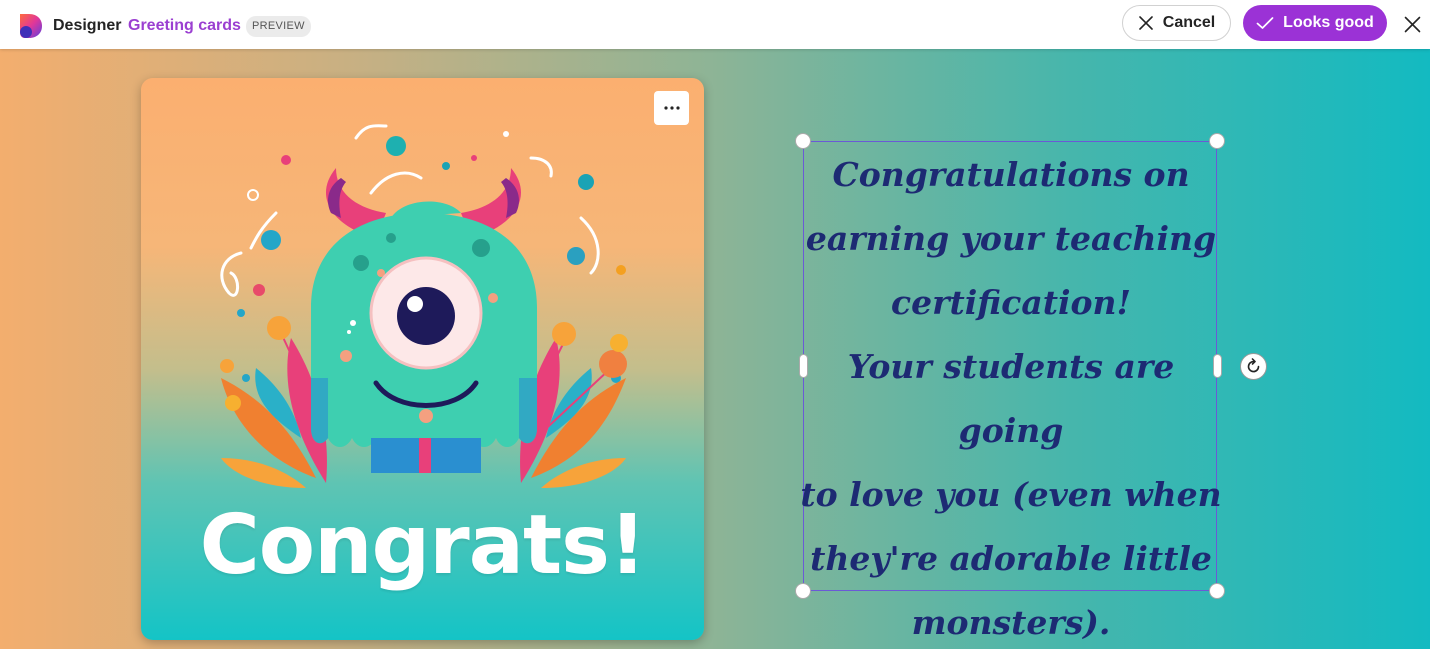  Describe the element at coordinates (278, 26) in the screenshot. I see `preview-badge: PREVIEW` at that location.